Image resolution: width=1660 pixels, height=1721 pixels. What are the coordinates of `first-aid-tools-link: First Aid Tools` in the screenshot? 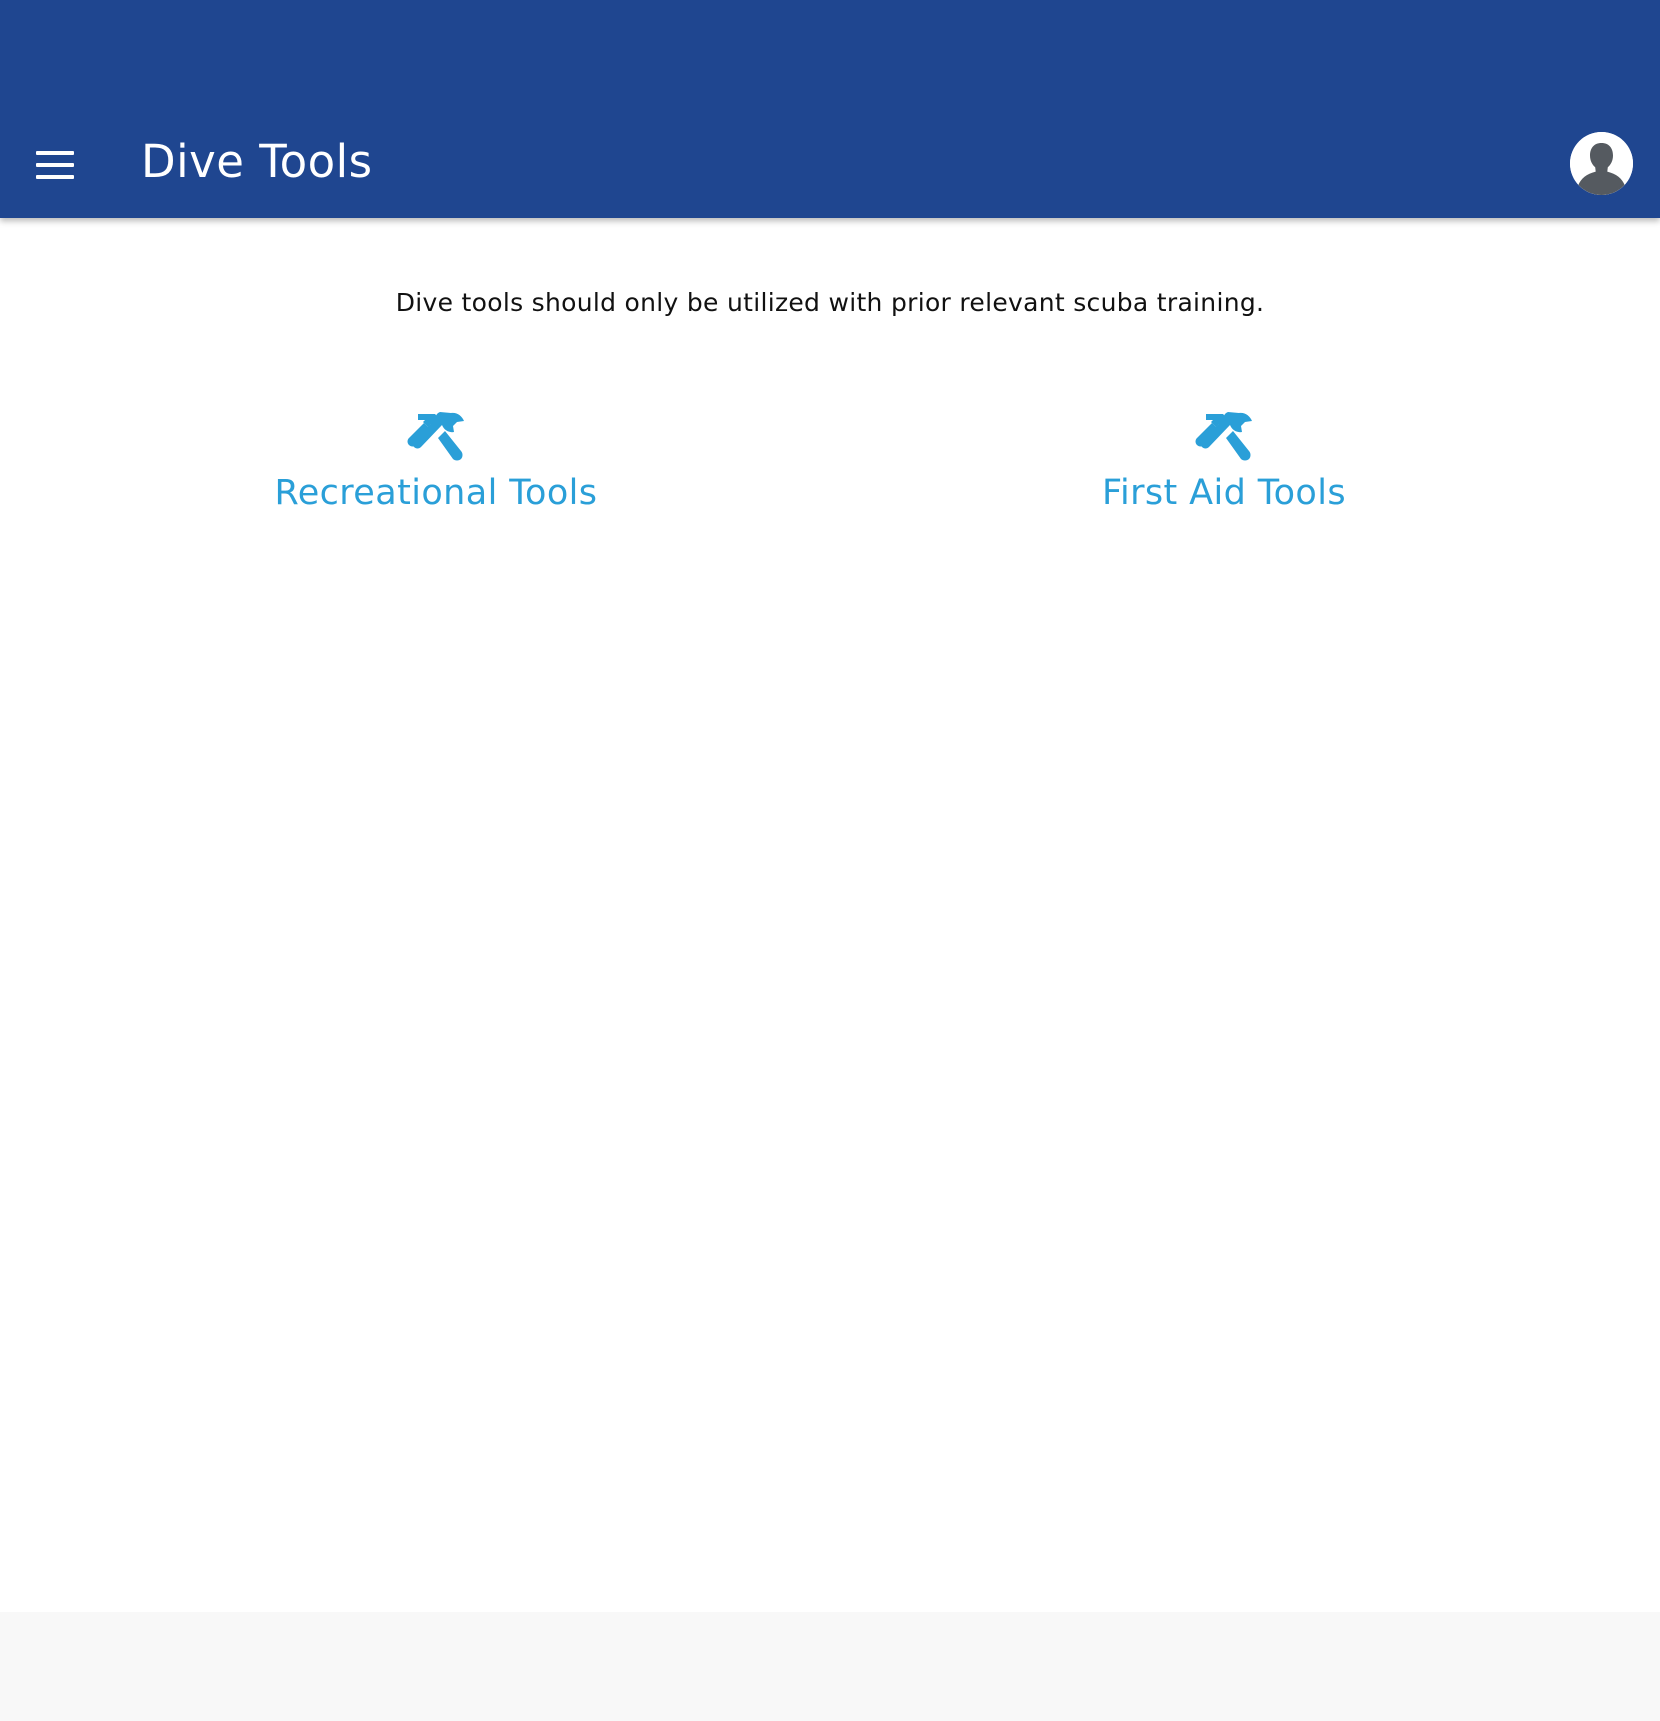 It's located at (1224, 475).